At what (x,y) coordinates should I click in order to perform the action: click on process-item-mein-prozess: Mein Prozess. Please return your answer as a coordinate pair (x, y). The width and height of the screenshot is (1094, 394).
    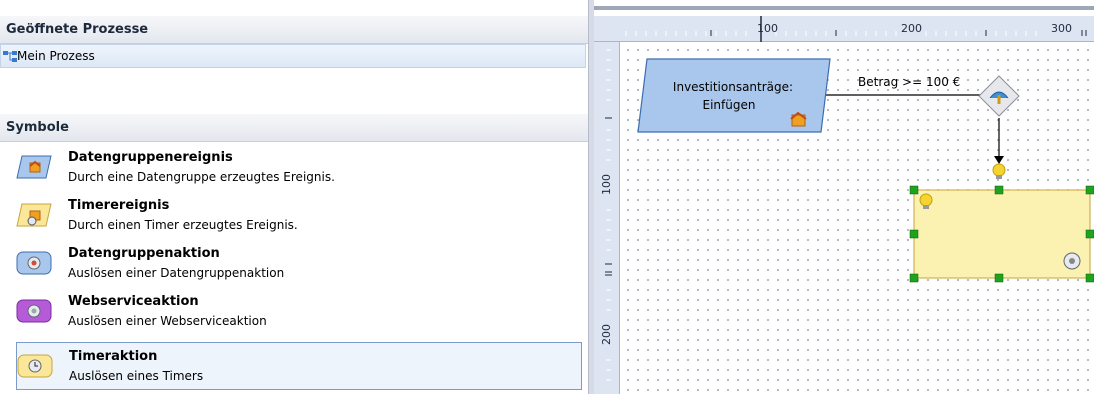
    Looking at the image, I should click on (293, 56).